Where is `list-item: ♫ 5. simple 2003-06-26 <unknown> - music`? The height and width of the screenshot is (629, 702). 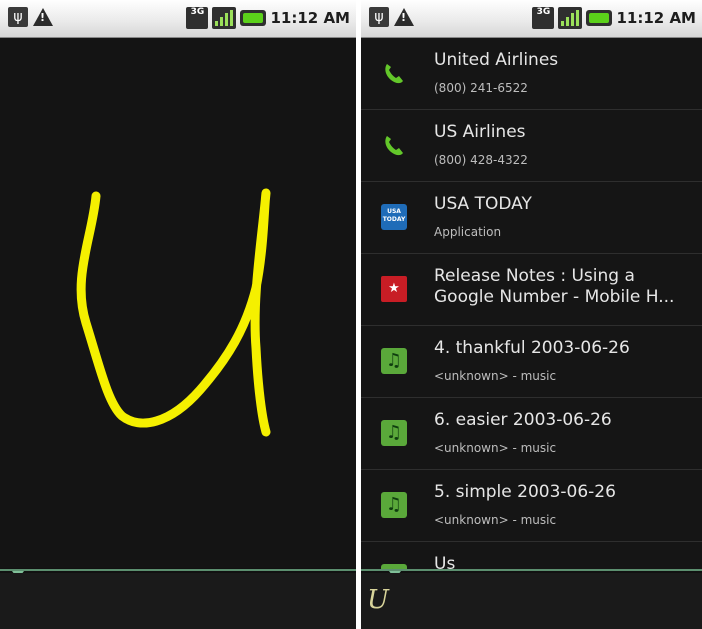 list-item: ♫ 5. simple 2003-06-26 <unknown> - music is located at coordinates (531, 506).